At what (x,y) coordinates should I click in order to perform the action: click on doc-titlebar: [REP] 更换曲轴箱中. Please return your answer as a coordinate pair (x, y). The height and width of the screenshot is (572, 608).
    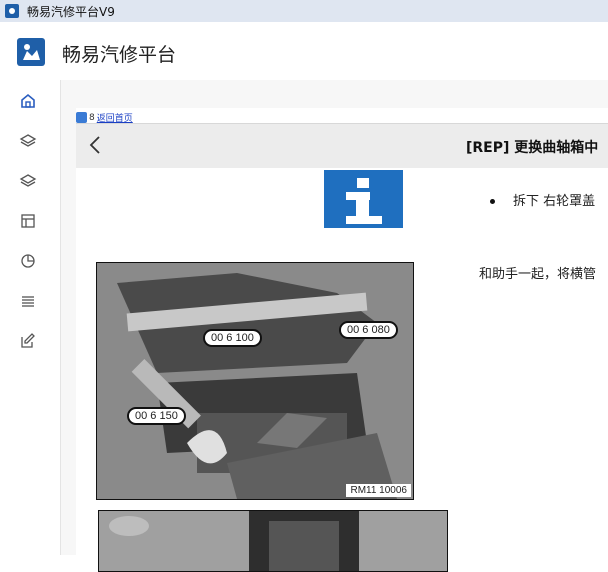
    Looking at the image, I should click on (342, 145).